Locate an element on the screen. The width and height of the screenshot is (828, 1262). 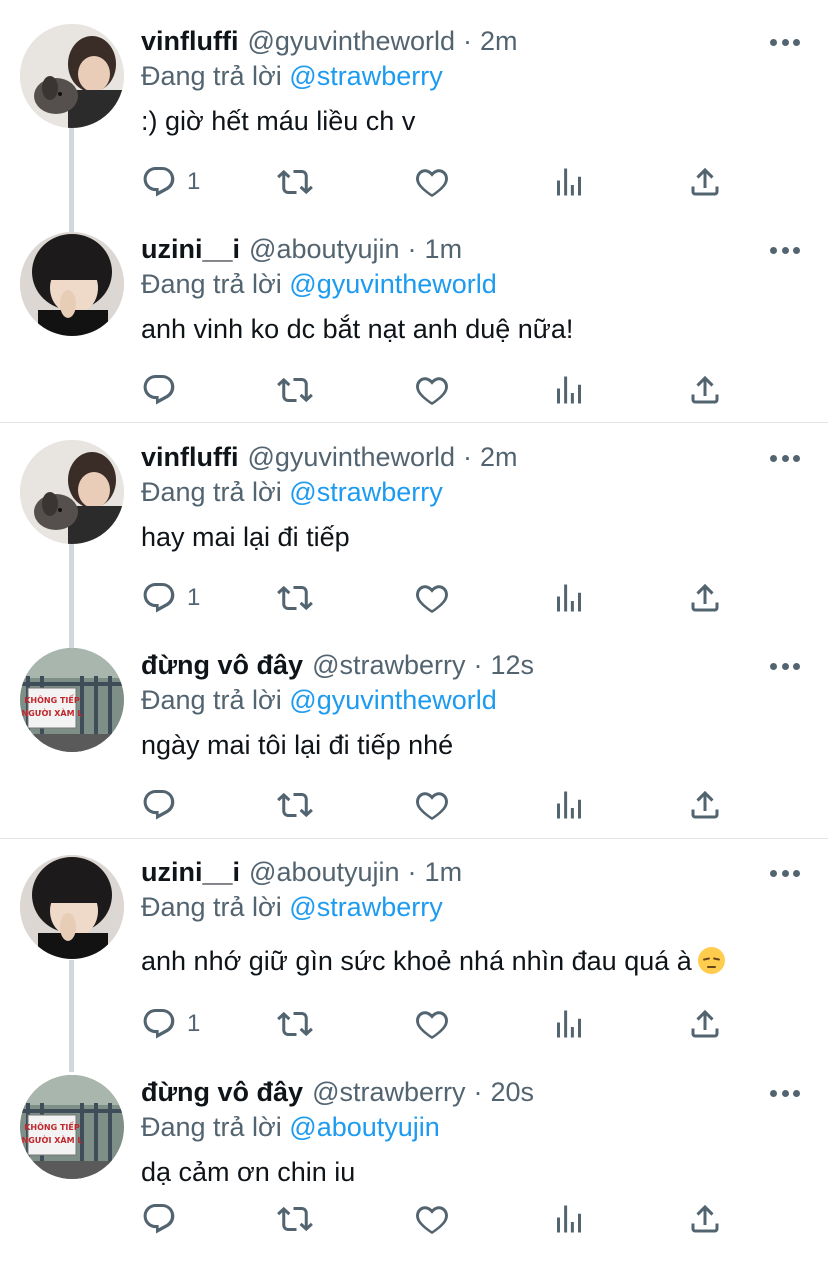
mention-link: @aboutyujin is located at coordinates (364, 1127).